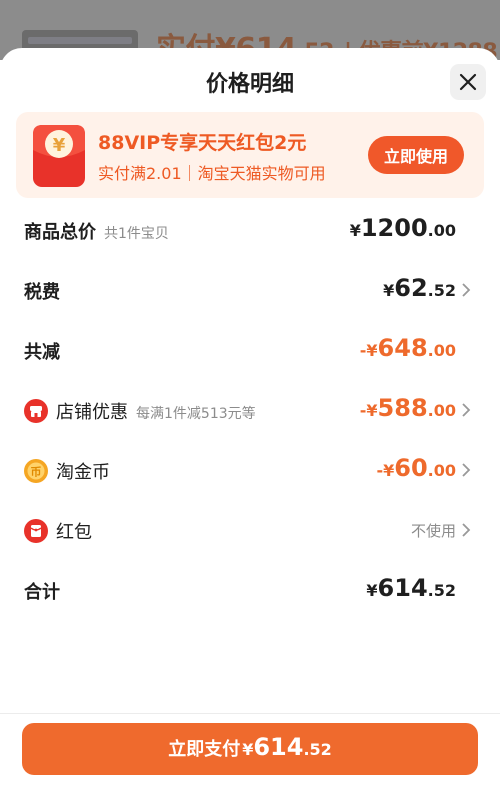 This screenshot has height=796, width=500. I want to click on goods-count-hint: 共1件宝贝, so click(136, 234).